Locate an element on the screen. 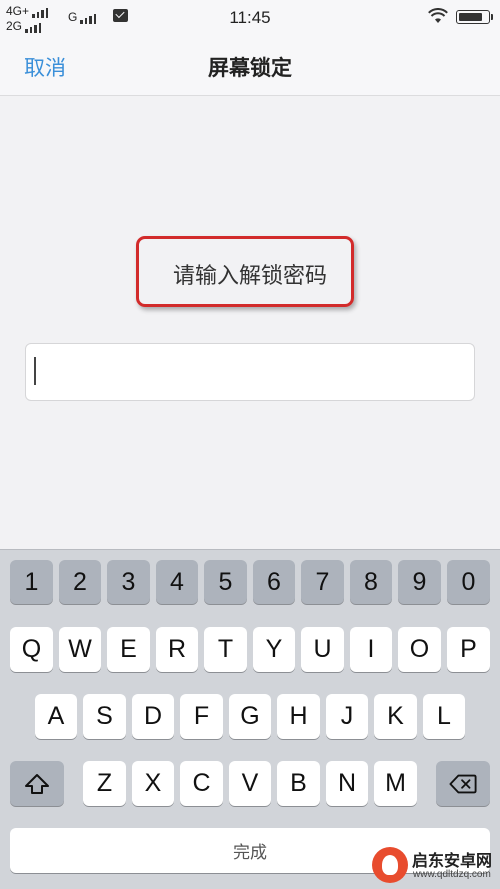 The height and width of the screenshot is (889, 500). key-e: E is located at coordinates (128, 649).